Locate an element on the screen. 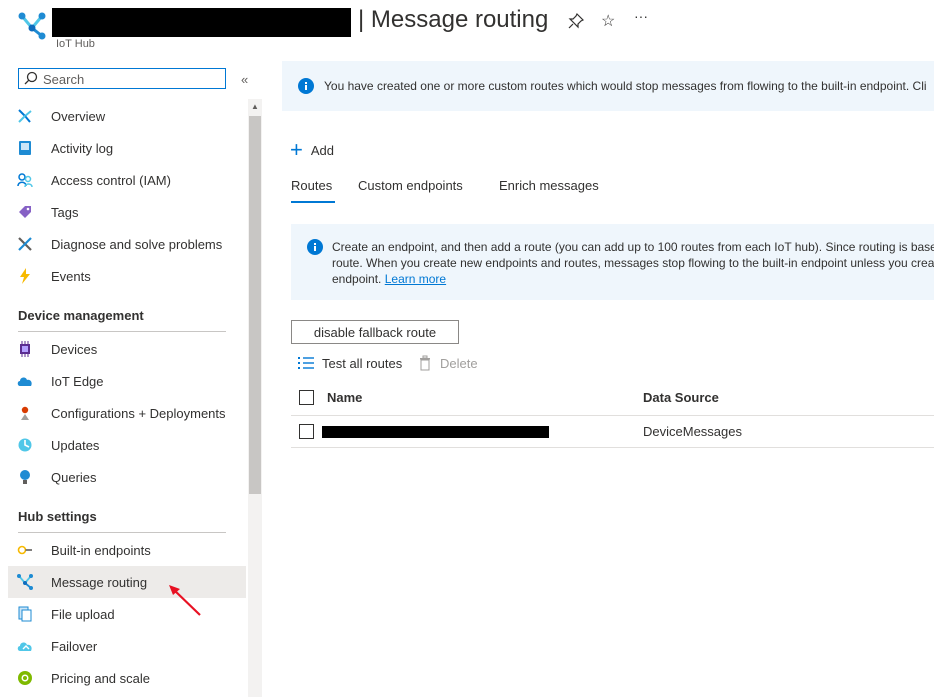 This screenshot has height=697, width=934. iam-icon is located at coordinates (25, 180).